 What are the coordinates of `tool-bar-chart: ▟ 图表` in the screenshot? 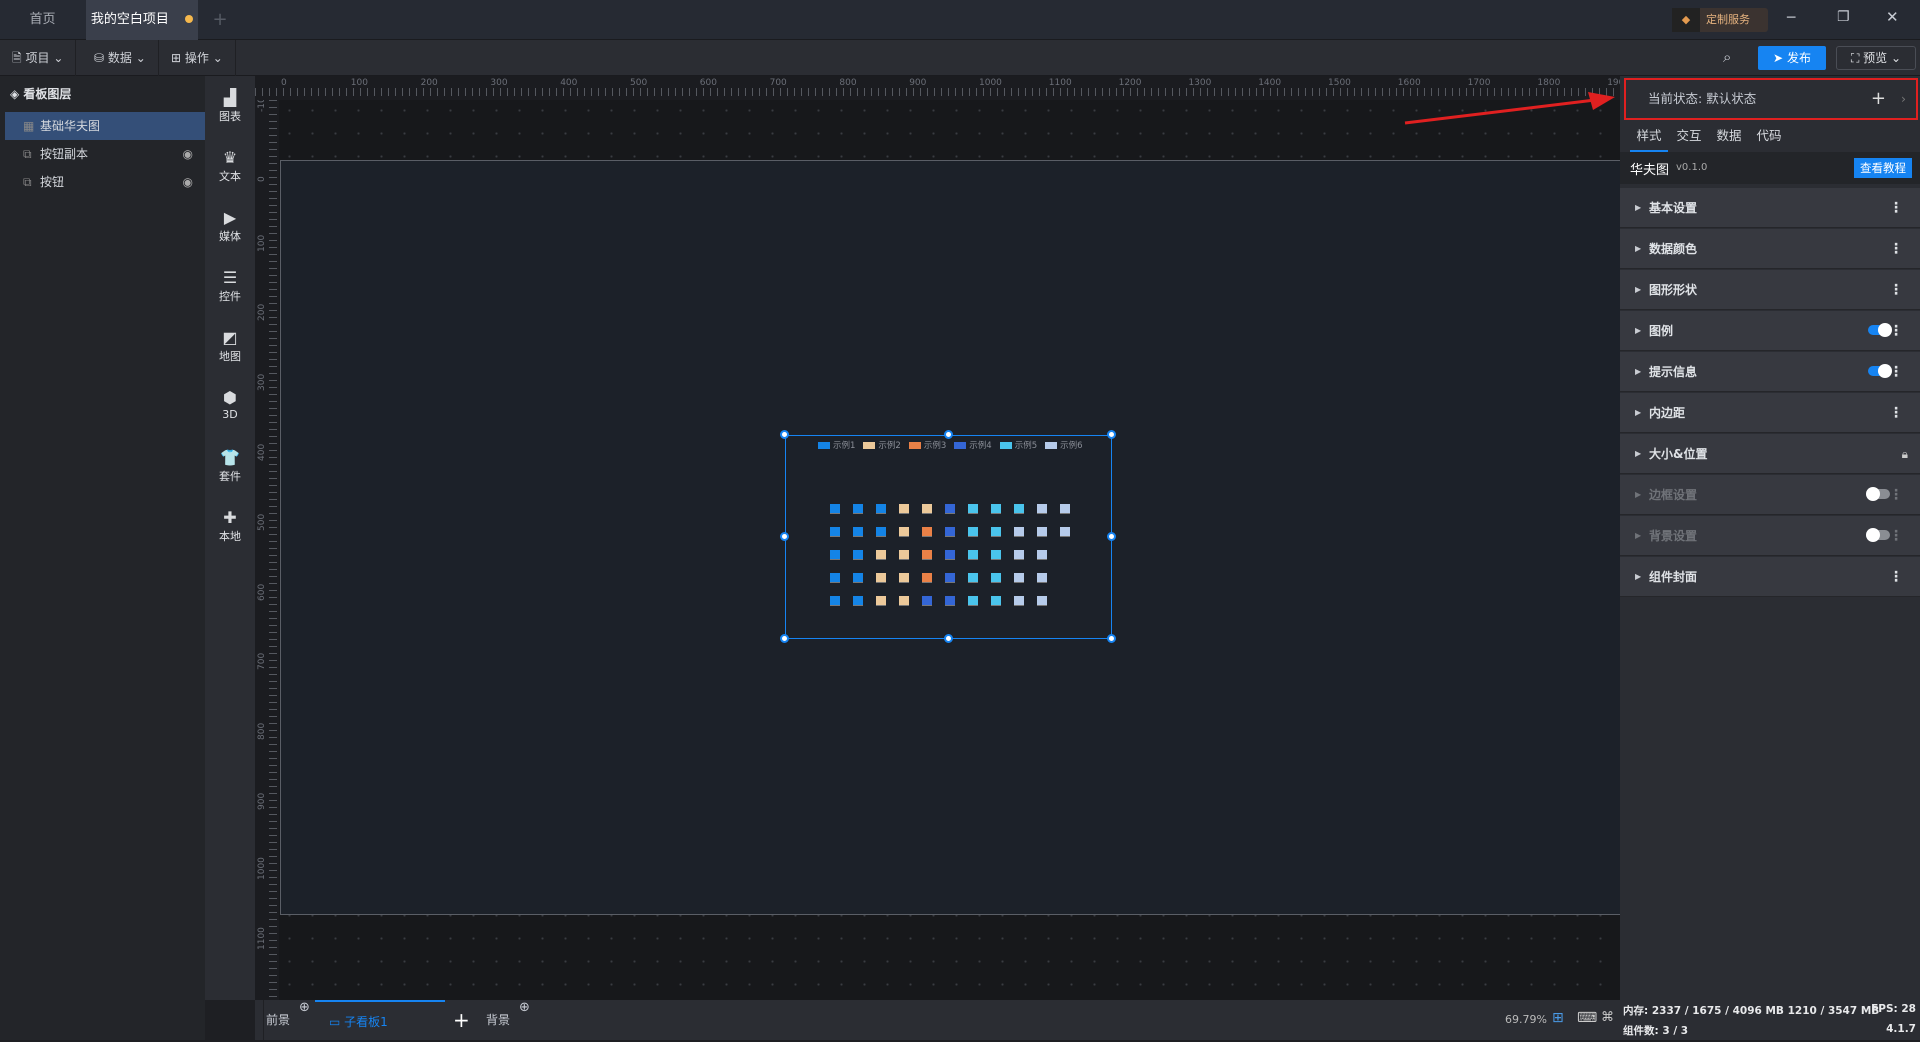 It's located at (230, 106).